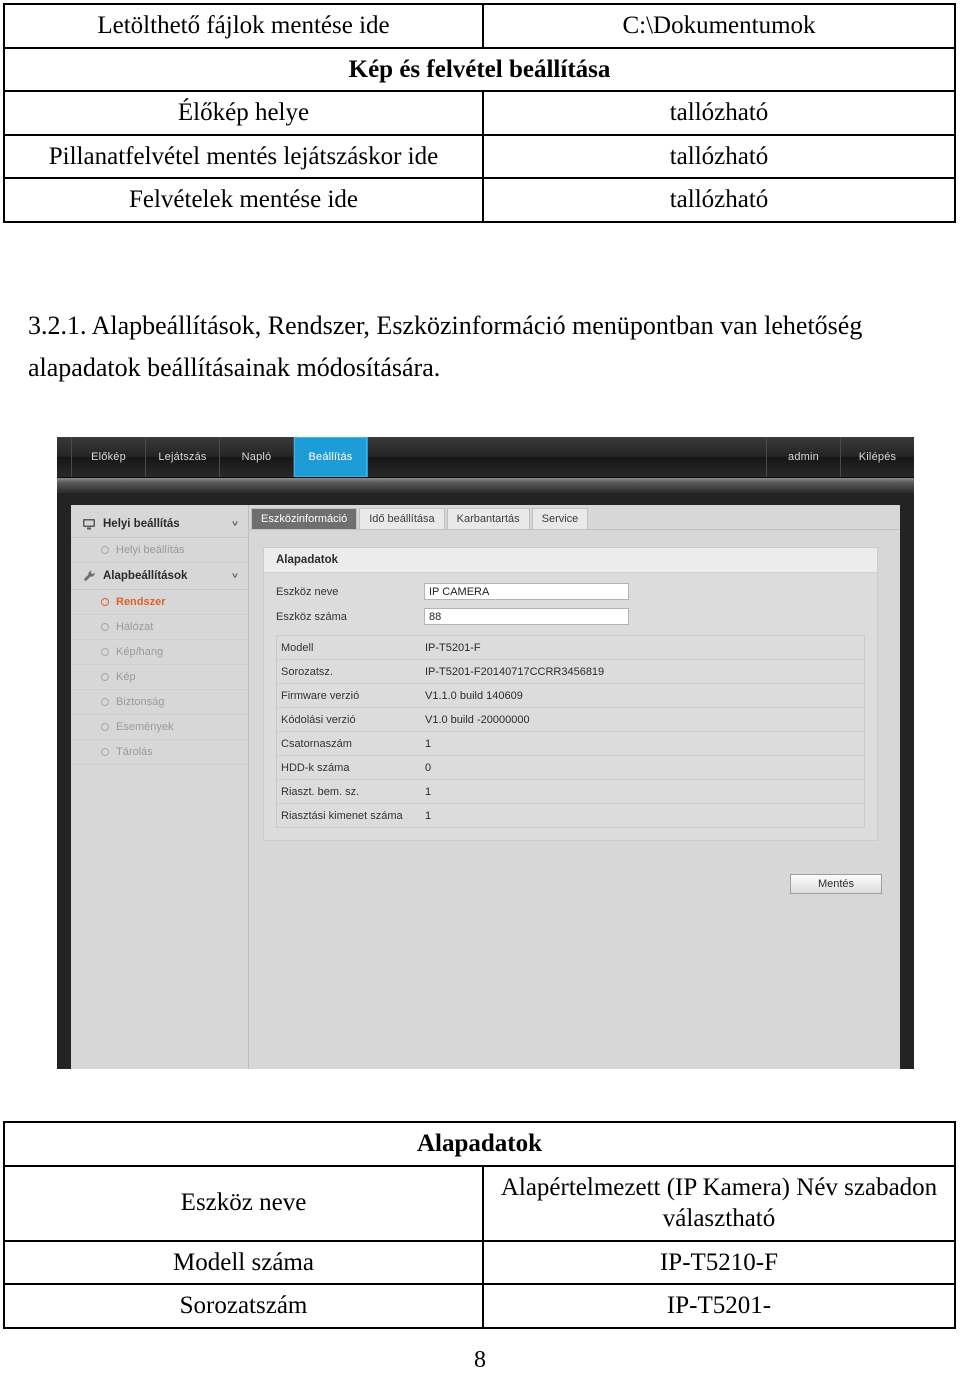  I want to click on info-value: V1.0 build -20000000, so click(477, 719).